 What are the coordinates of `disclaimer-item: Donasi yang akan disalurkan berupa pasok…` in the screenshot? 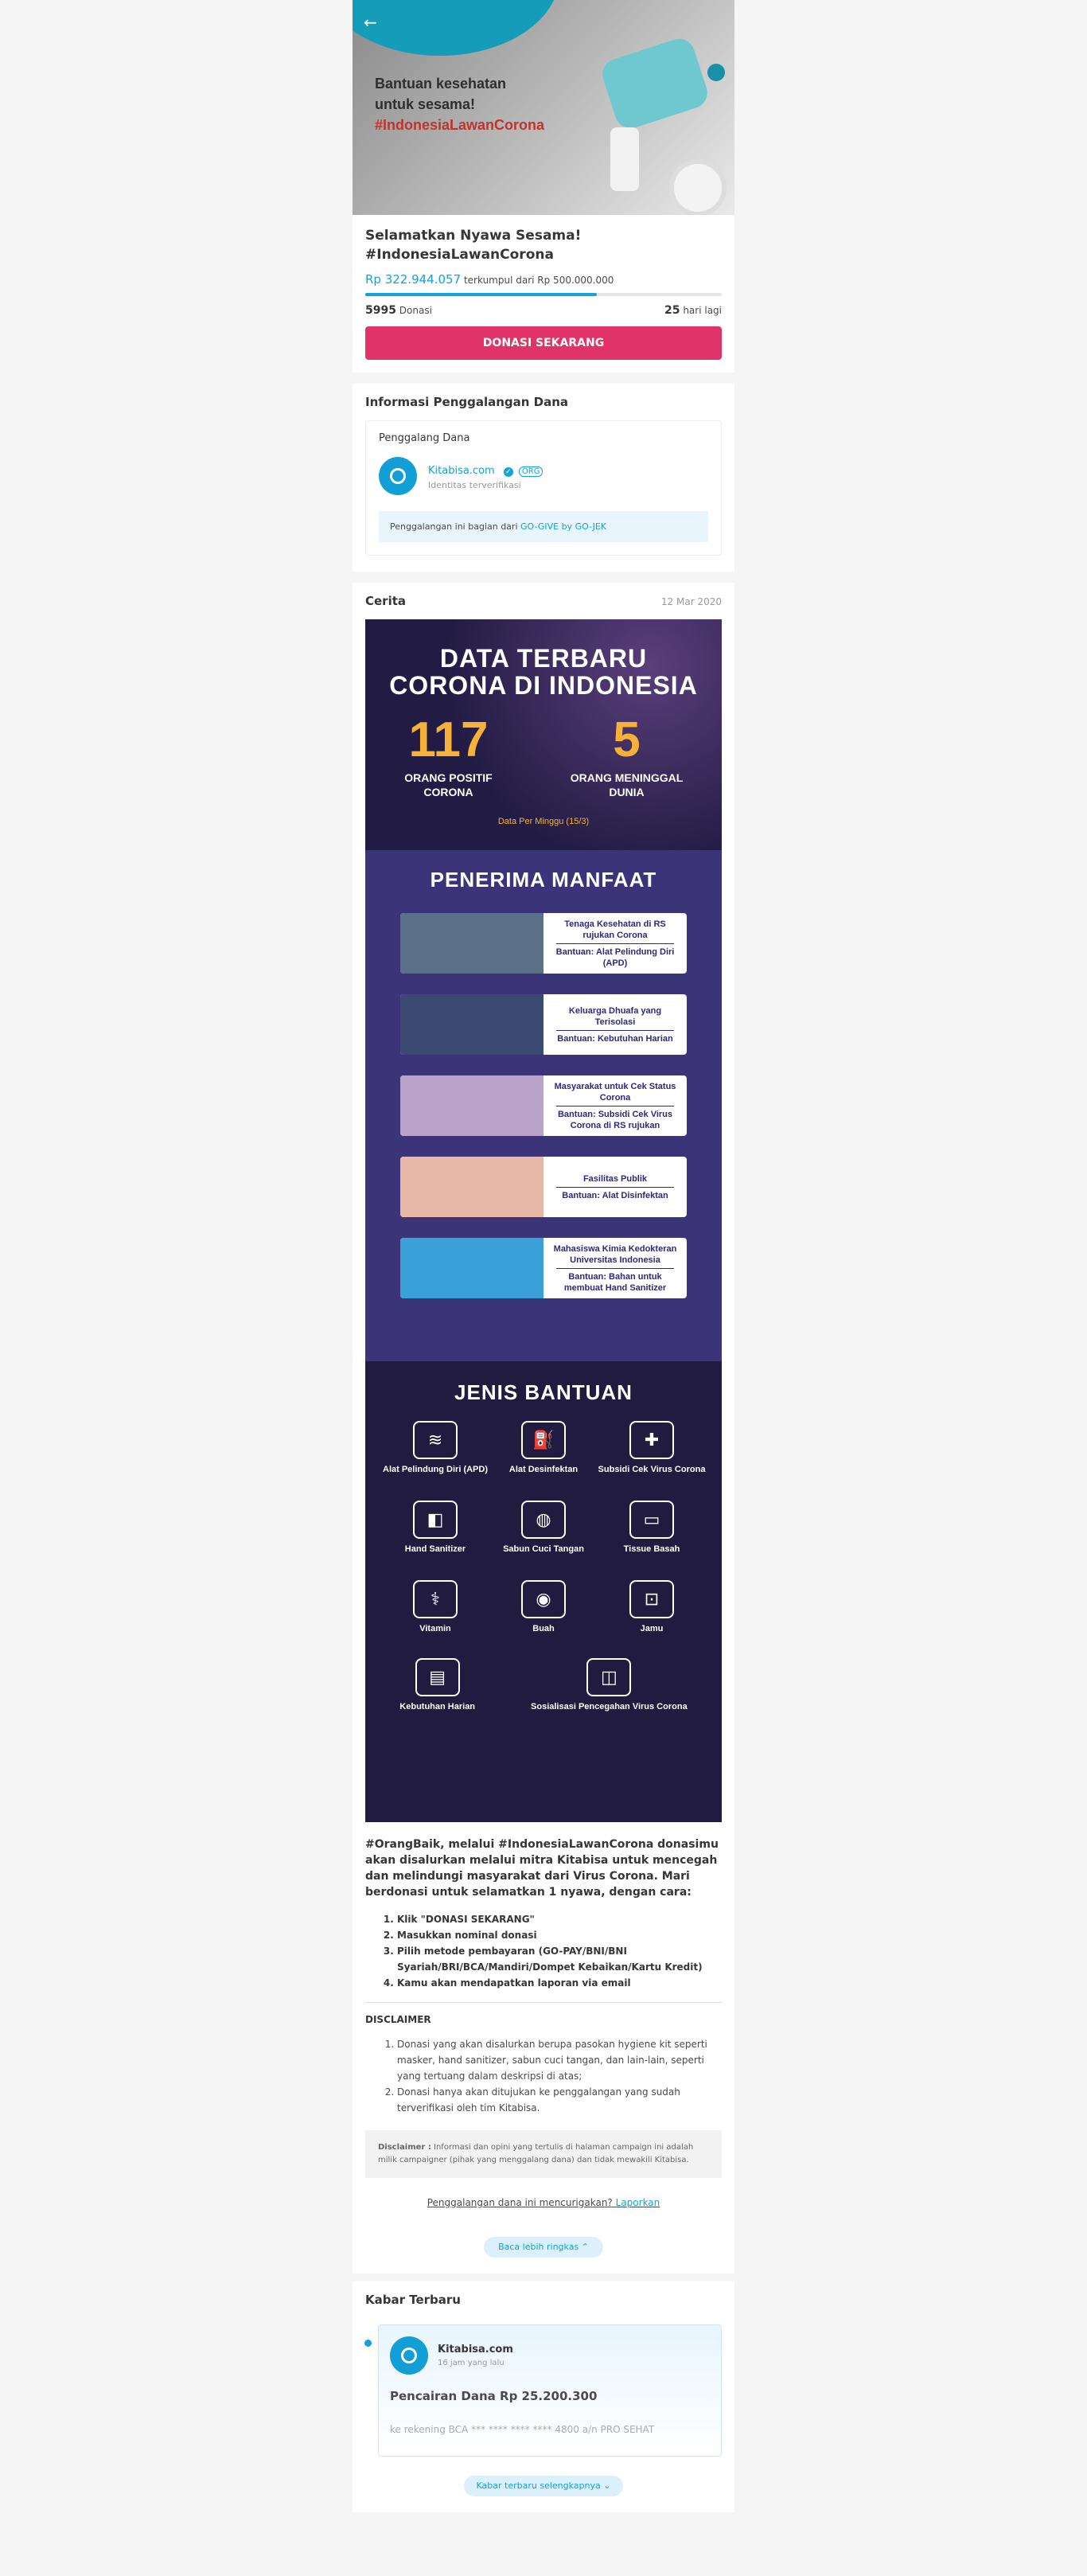 It's located at (559, 2060).